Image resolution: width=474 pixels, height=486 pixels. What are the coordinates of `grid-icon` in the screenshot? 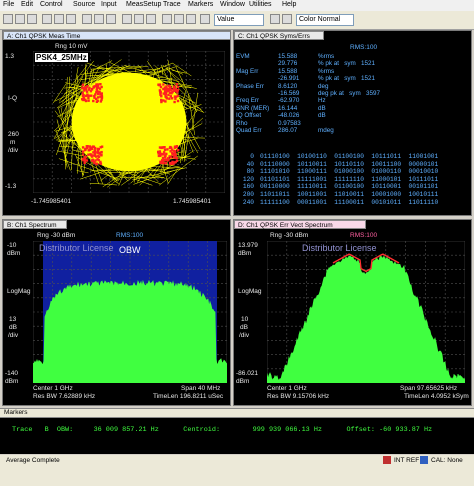 It's located at (127, 19).